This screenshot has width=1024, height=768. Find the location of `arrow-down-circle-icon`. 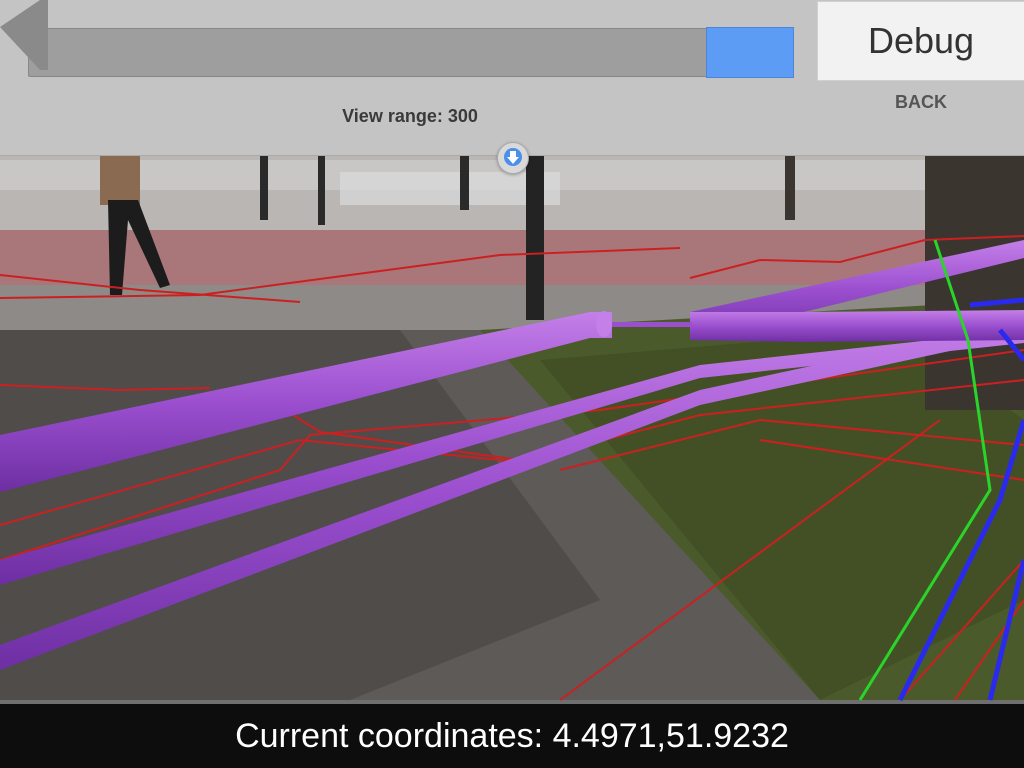

arrow-down-circle-icon is located at coordinates (513, 157).